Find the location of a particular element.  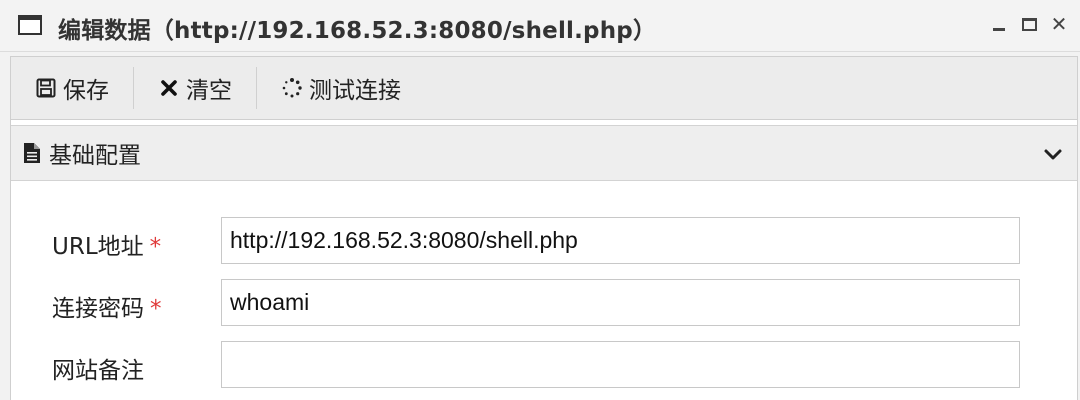

maximize-button is located at coordinates (1029, 24).